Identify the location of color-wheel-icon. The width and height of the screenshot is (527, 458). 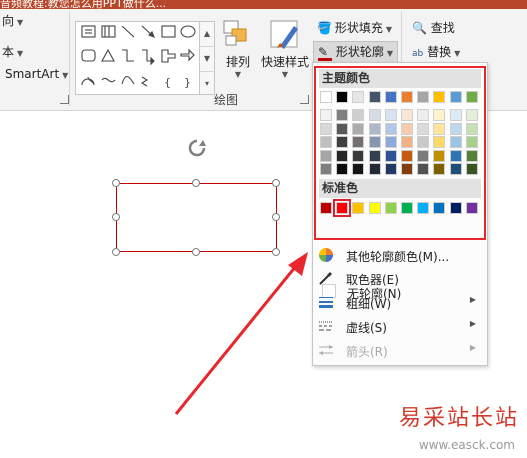
(326, 255).